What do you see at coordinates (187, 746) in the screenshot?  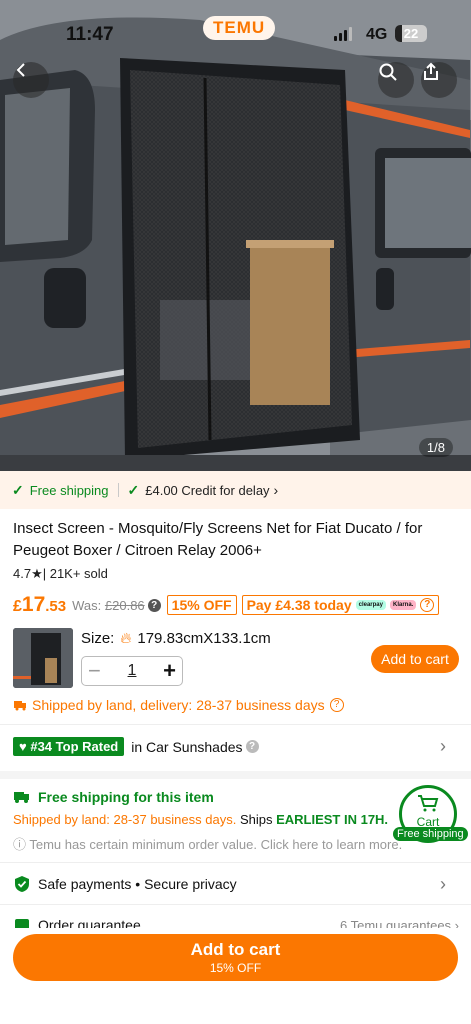 I see `category-label: in Car Sunshades` at bounding box center [187, 746].